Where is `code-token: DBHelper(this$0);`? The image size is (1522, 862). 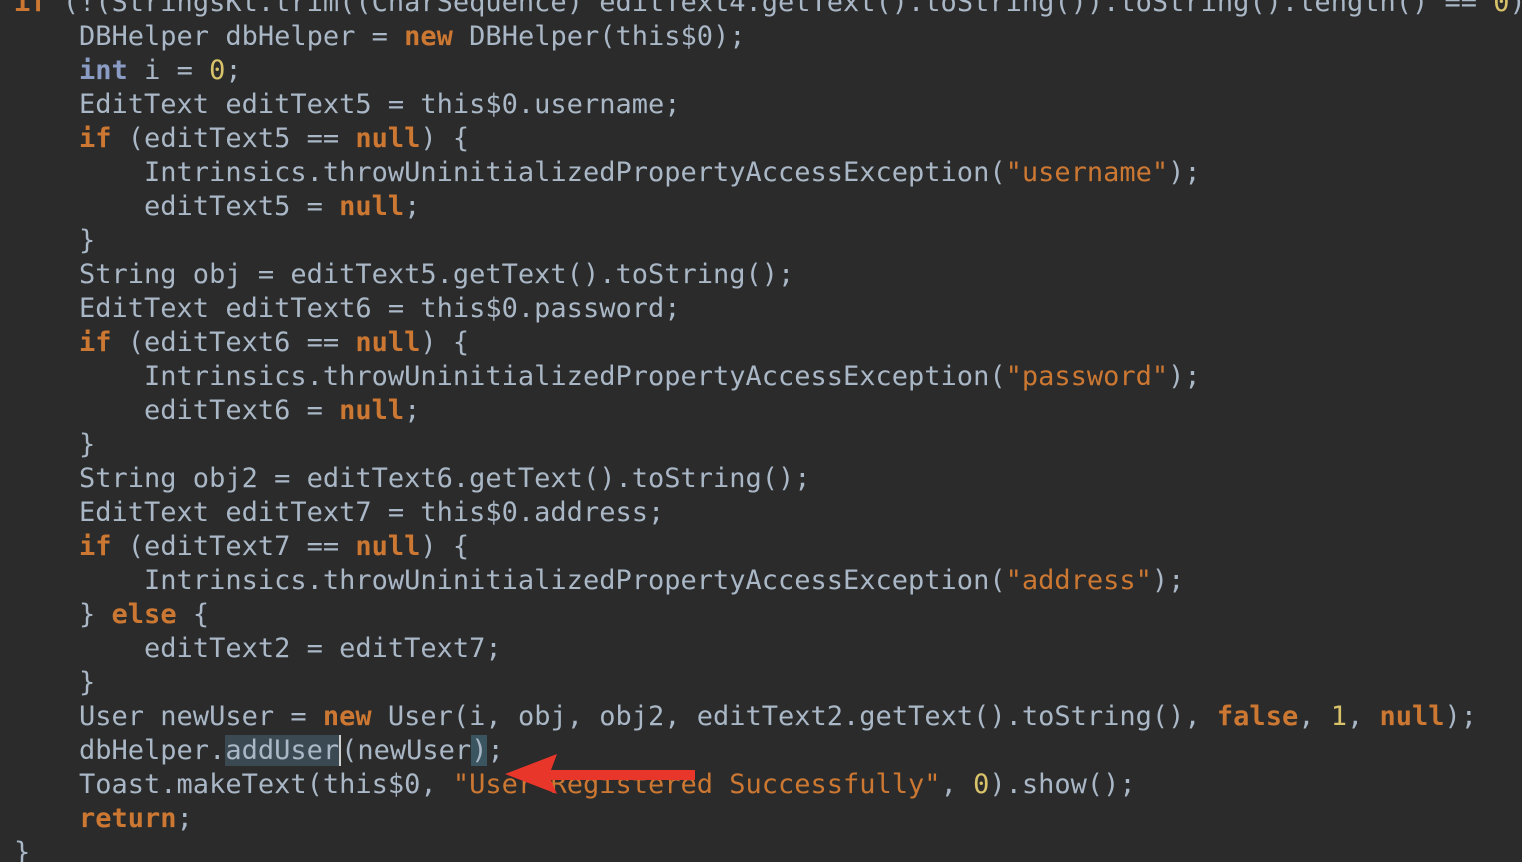 code-token: DBHelper(this$0); is located at coordinates (599, 36).